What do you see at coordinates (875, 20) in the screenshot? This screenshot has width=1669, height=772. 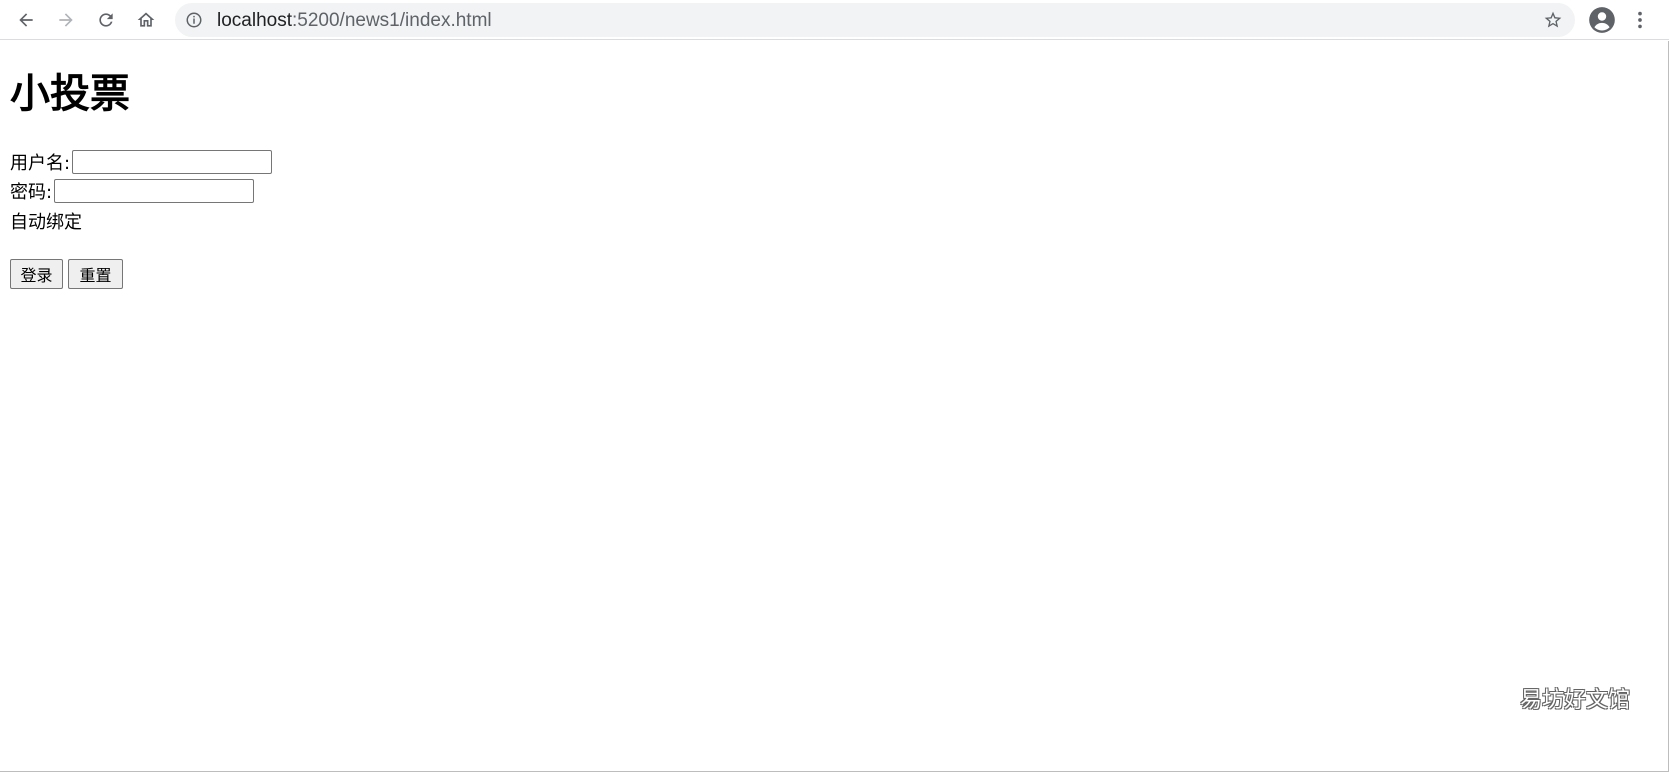 I see `address-bar: localhost:5200/news1/index.html` at bounding box center [875, 20].